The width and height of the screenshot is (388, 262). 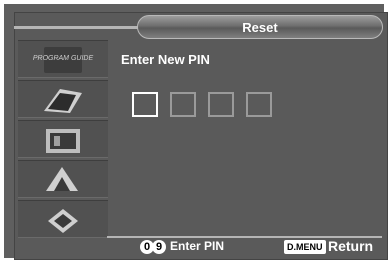 What do you see at coordinates (159, 247) in the screenshot?
I see `number-key-9-icon: 9` at bounding box center [159, 247].